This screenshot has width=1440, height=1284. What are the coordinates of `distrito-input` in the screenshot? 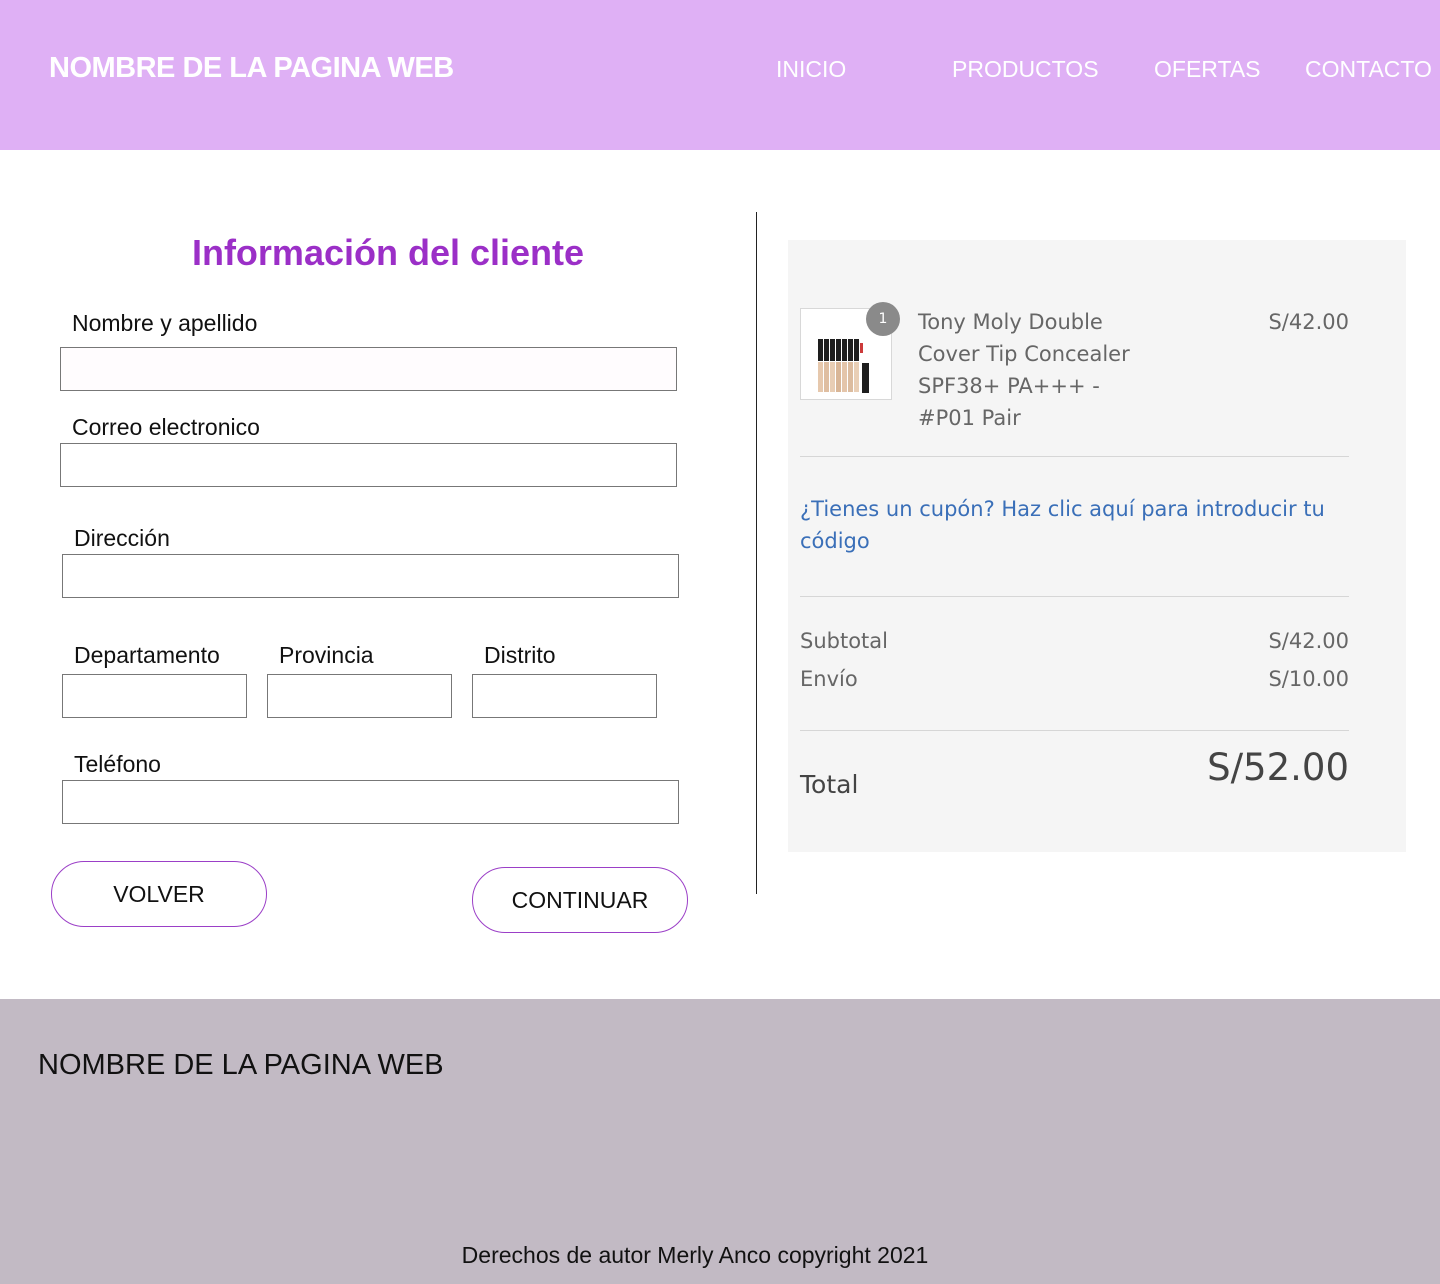 It's located at (564, 696).